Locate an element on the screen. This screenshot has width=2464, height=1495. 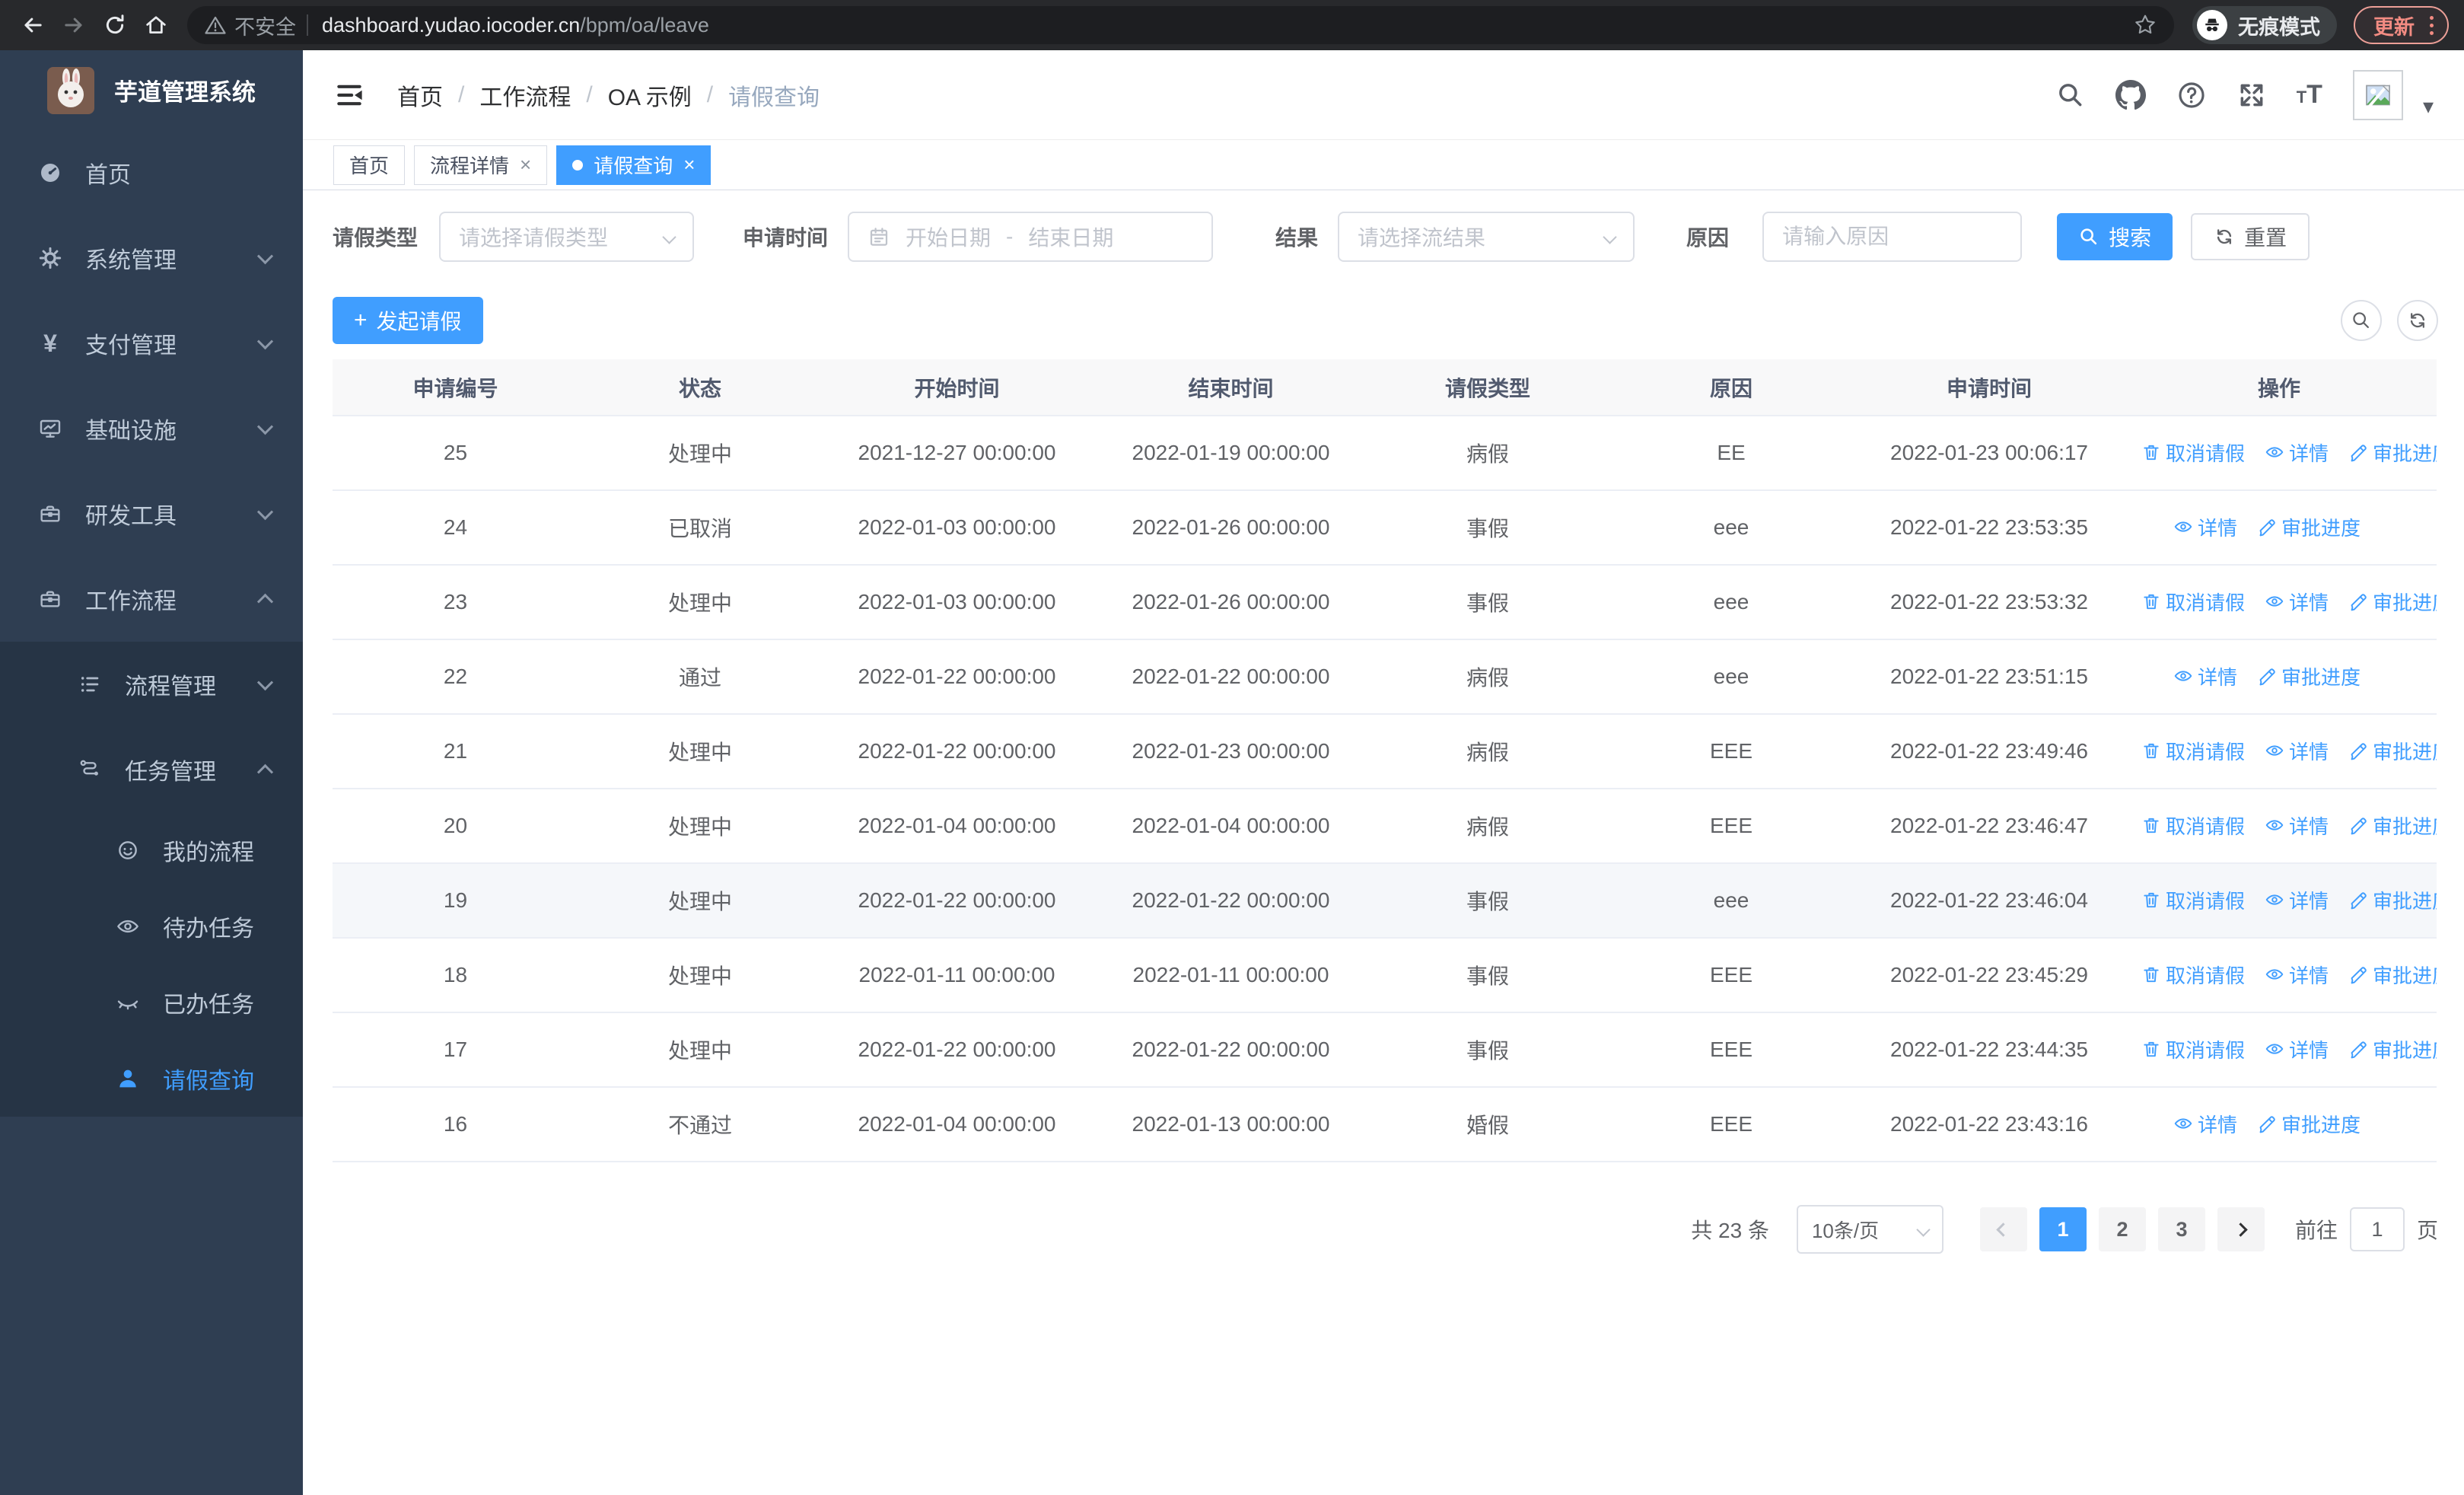
leave-type-select: 请选择请假类型 is located at coordinates (567, 237).